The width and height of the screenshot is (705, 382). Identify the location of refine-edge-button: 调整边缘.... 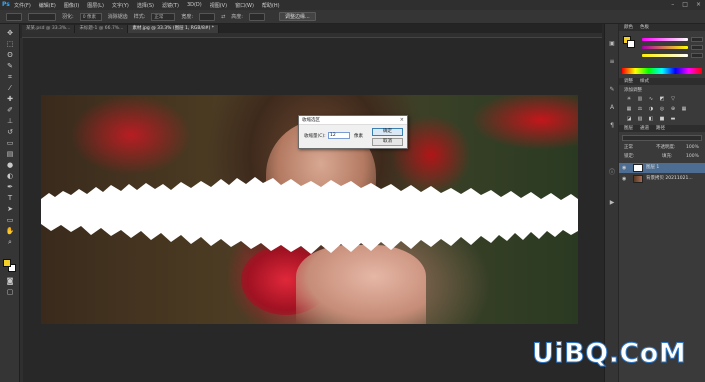
(297, 16).